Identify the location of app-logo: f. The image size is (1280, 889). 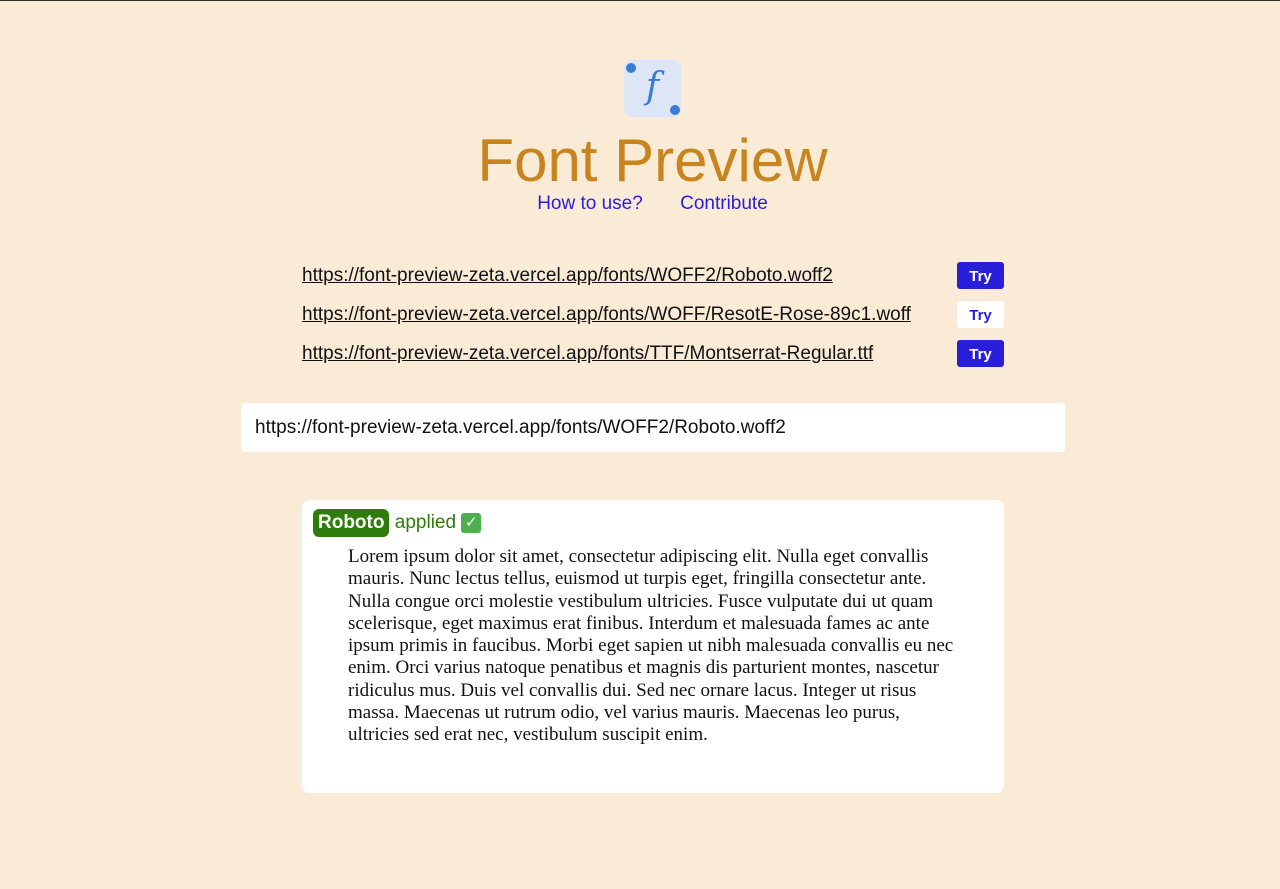
(652, 88).